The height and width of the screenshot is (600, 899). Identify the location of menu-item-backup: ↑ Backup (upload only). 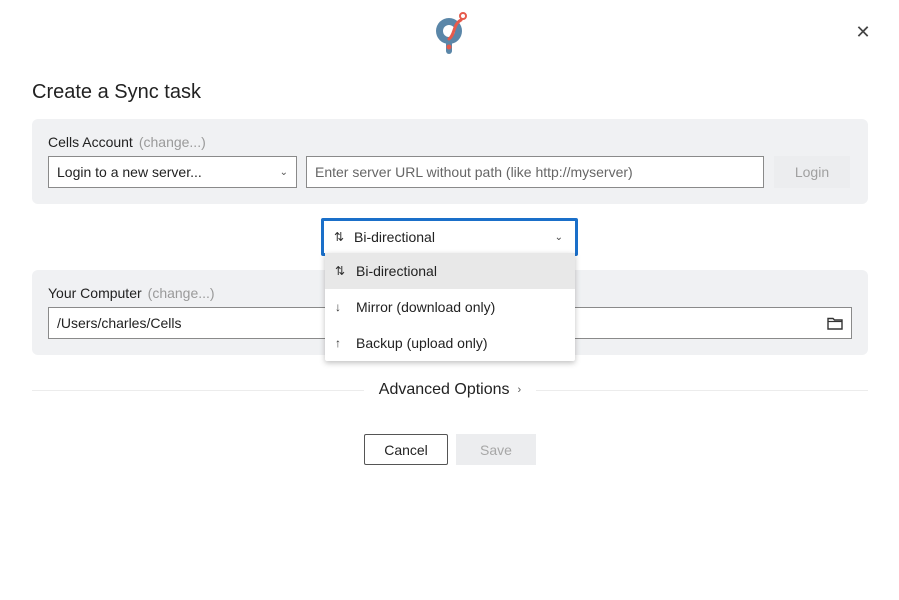
(450, 343).